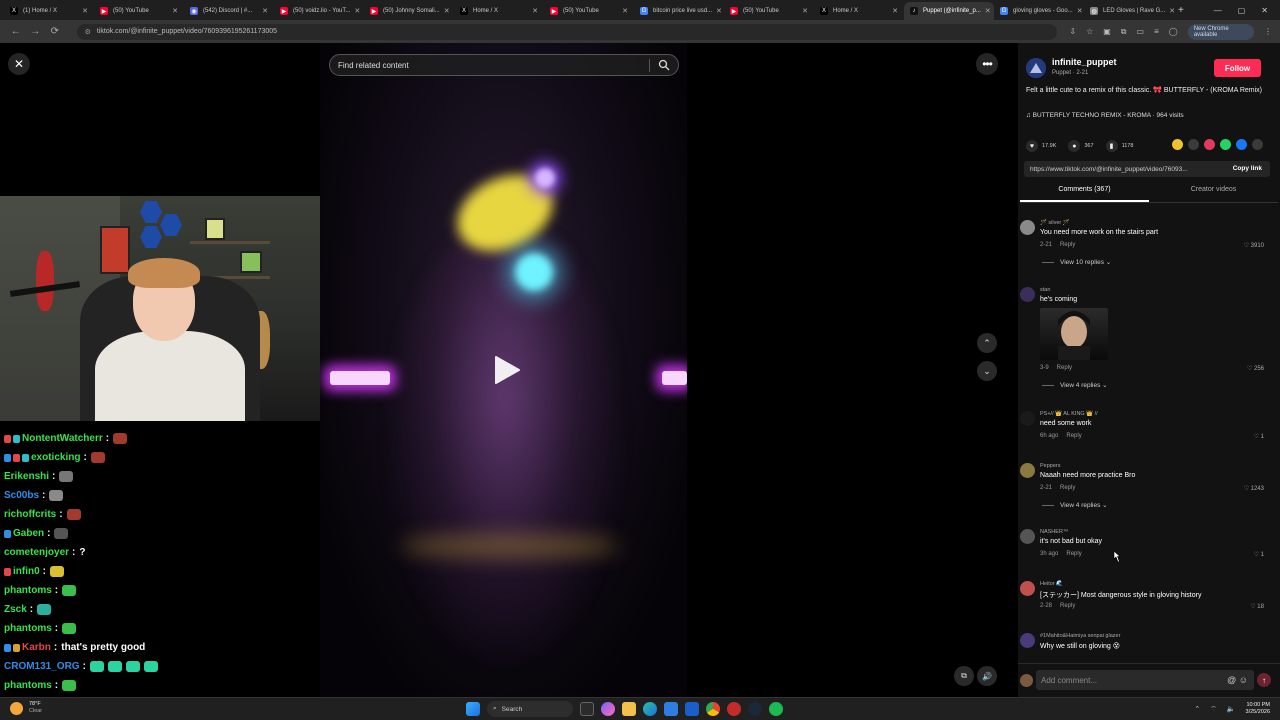 The image size is (1280, 720). Describe the element at coordinates (36, 647) in the screenshot. I see `chat-username: Karbn` at that location.